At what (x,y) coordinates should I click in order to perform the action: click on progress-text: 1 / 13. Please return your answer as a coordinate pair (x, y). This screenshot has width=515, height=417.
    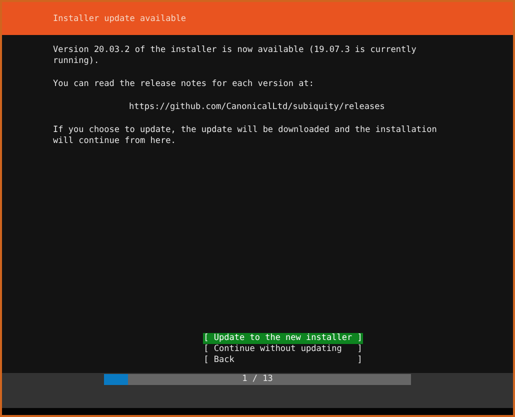
    Looking at the image, I should click on (257, 379).